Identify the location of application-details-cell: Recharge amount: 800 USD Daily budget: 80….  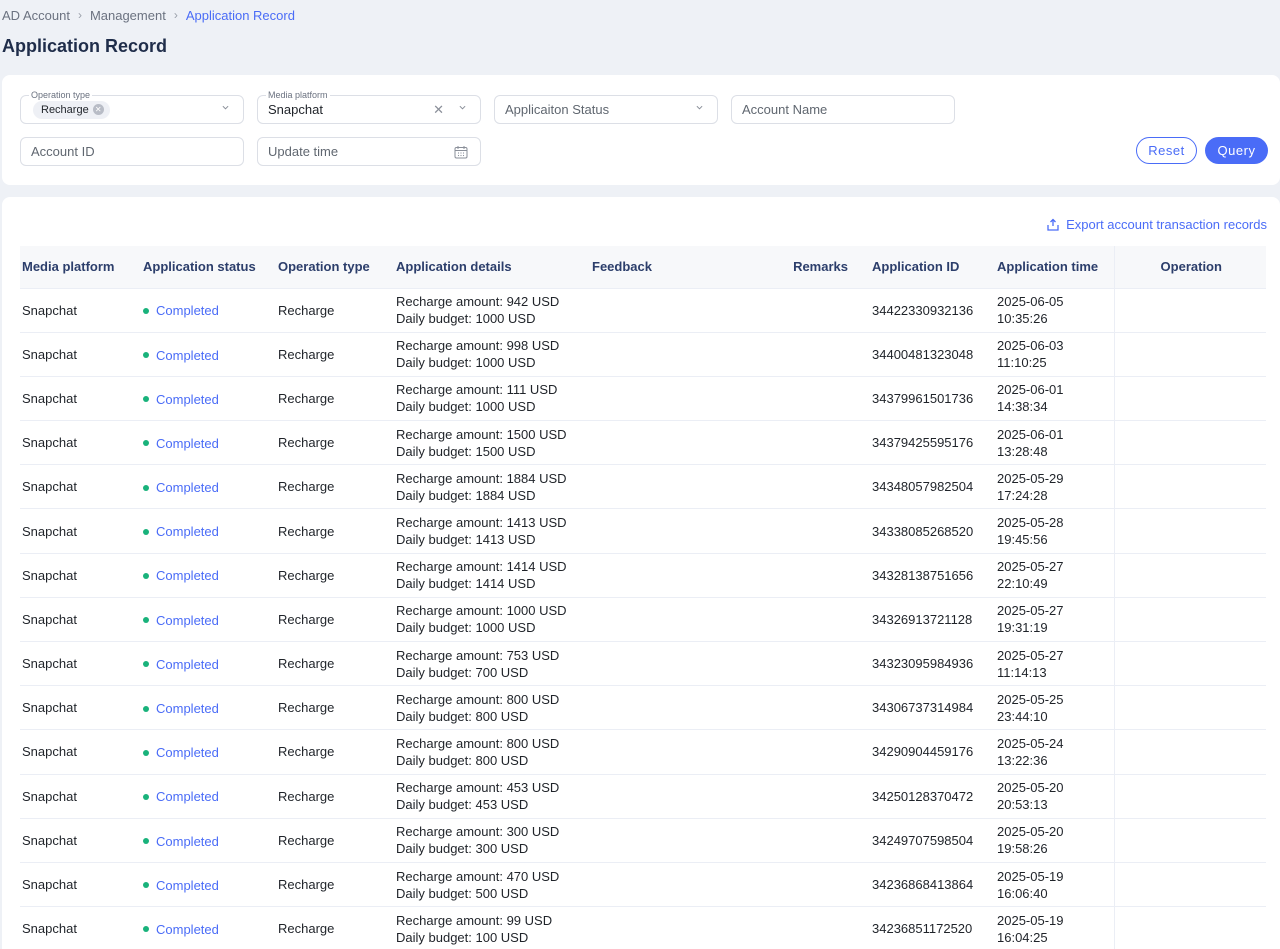
(492, 752).